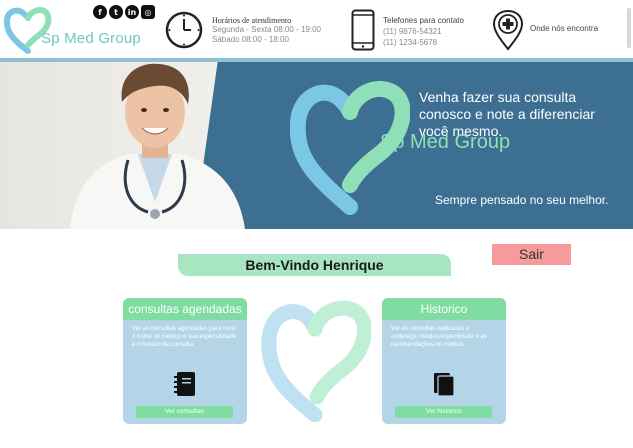  What do you see at coordinates (185, 309) in the screenshot?
I see `card-title: consultas agendadas` at bounding box center [185, 309].